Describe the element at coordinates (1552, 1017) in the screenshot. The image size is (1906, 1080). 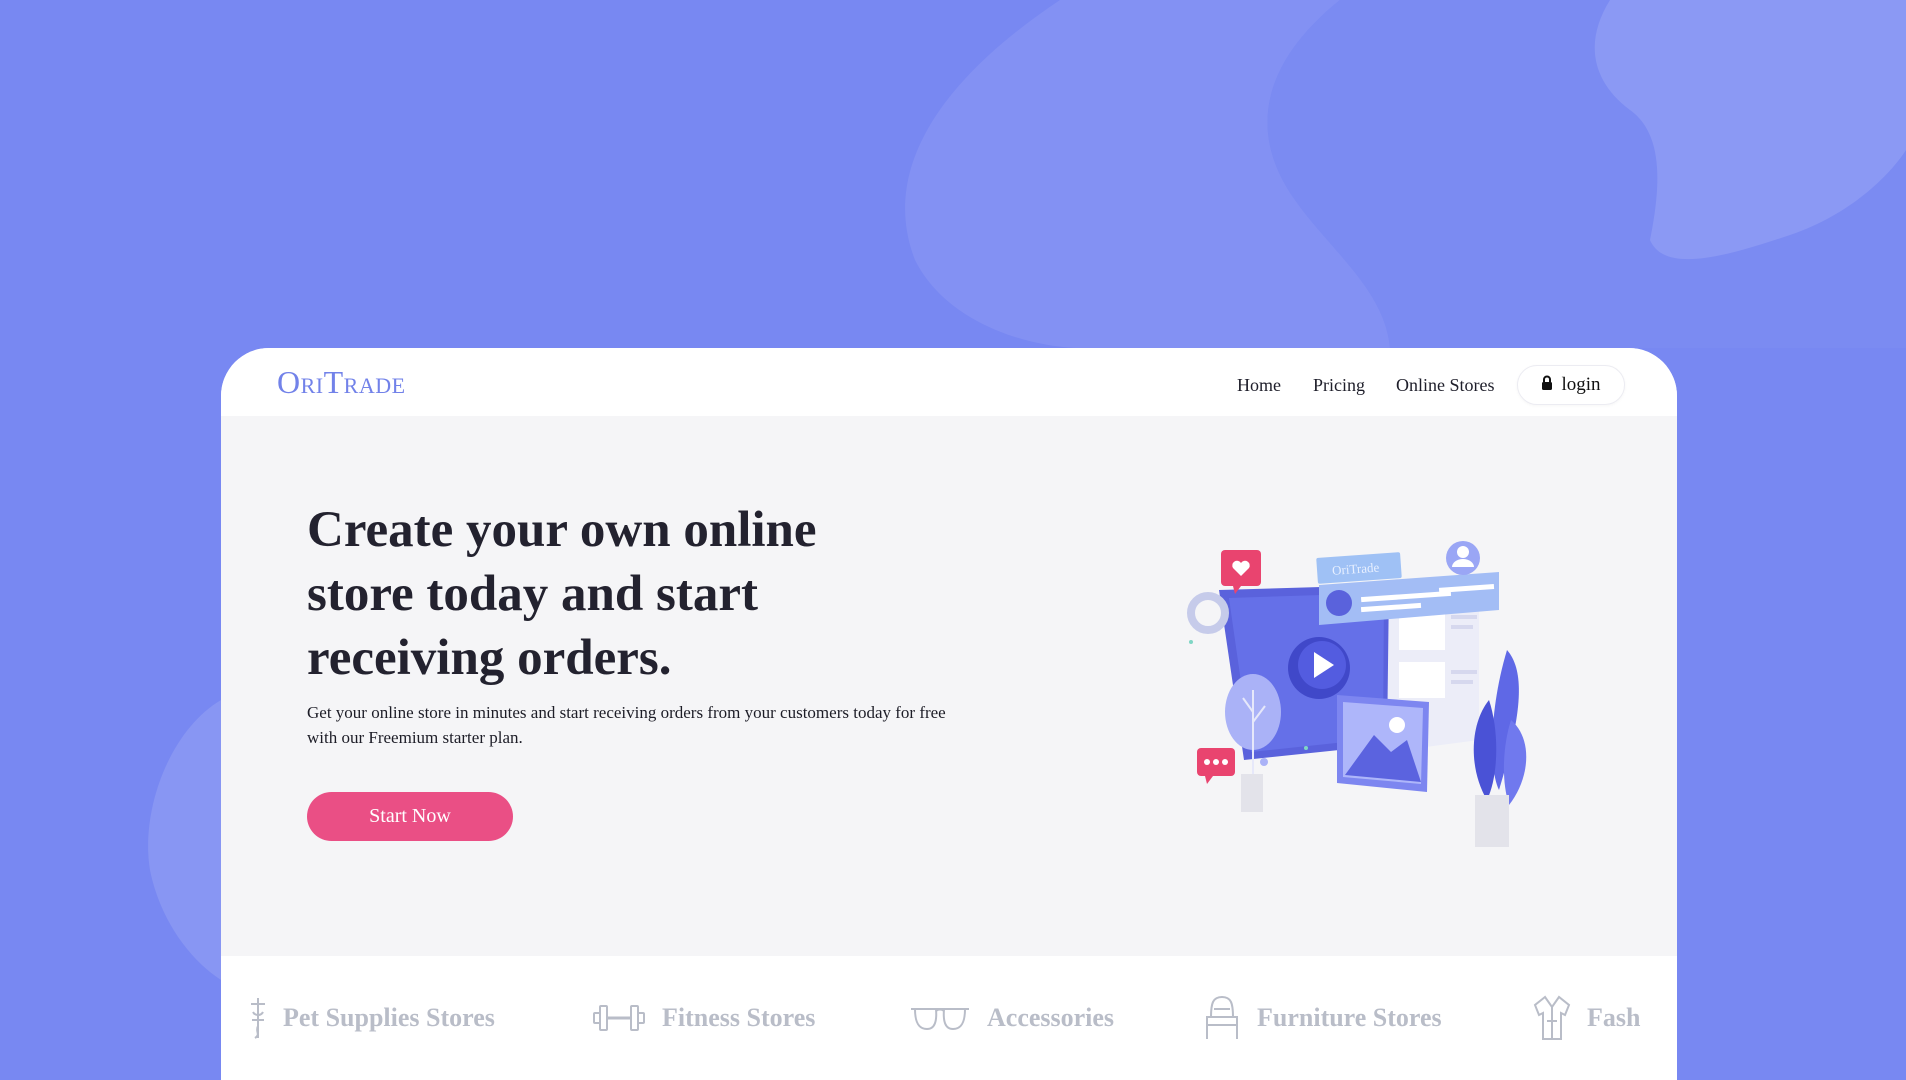
I see `clothing-icon` at that location.